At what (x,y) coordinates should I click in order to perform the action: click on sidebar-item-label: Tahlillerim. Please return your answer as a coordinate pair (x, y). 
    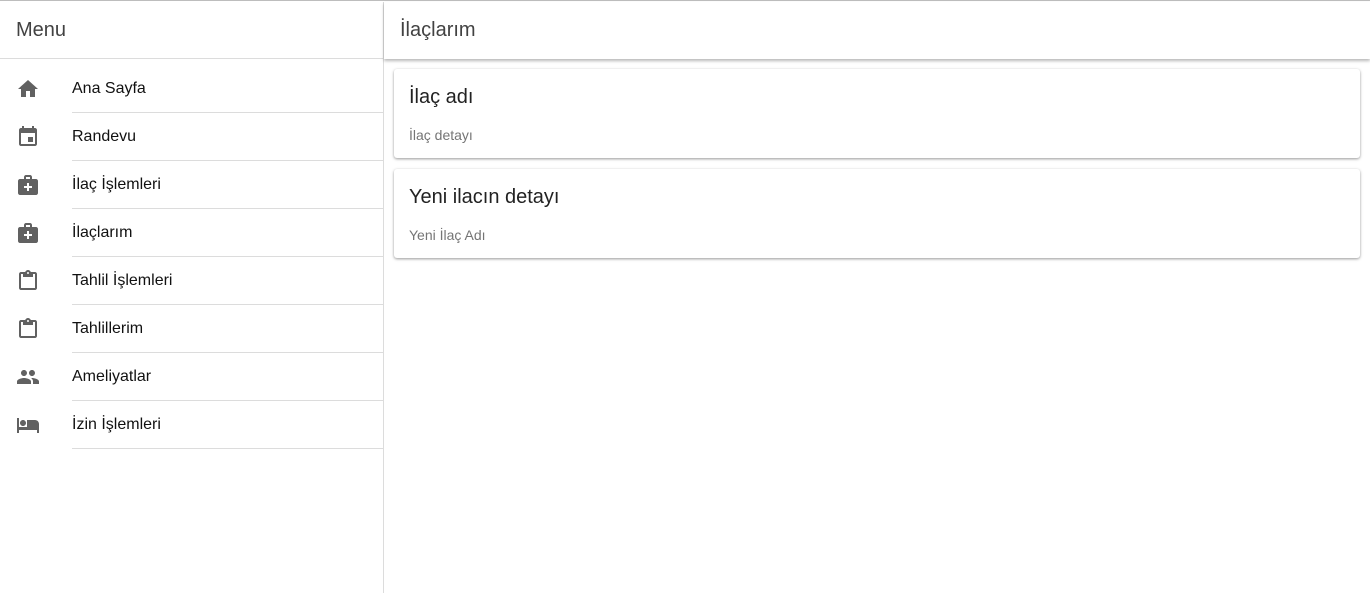
    Looking at the image, I should click on (227, 329).